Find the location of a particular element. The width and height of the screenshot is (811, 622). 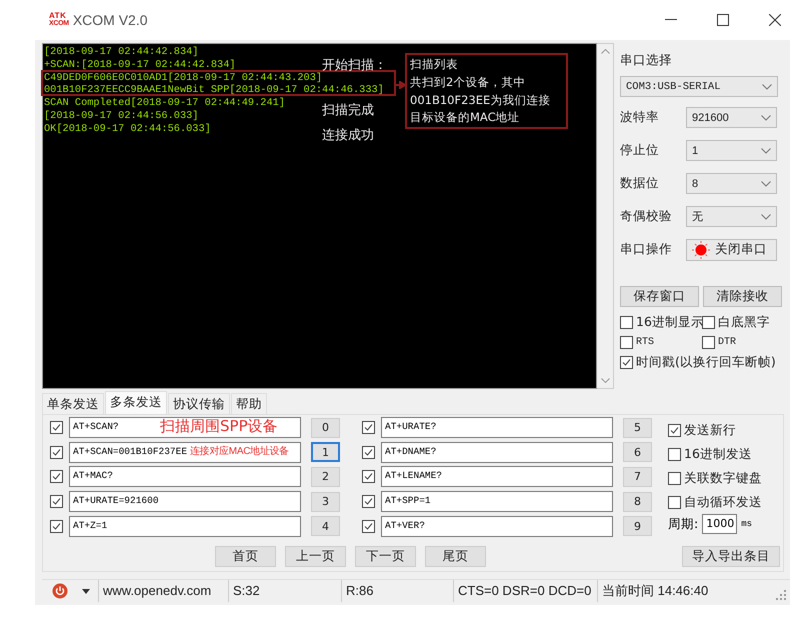

terminal-line: 001B10F237EECC9BAAE1NewBit SPP[2018-09-17 02:44:46.333] is located at coordinates (214, 91).